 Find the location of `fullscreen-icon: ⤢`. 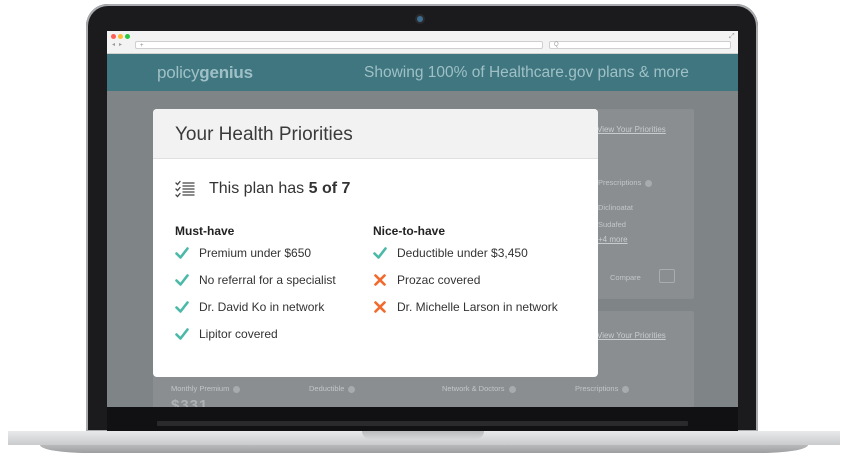

fullscreen-icon: ⤢ is located at coordinates (732, 37).